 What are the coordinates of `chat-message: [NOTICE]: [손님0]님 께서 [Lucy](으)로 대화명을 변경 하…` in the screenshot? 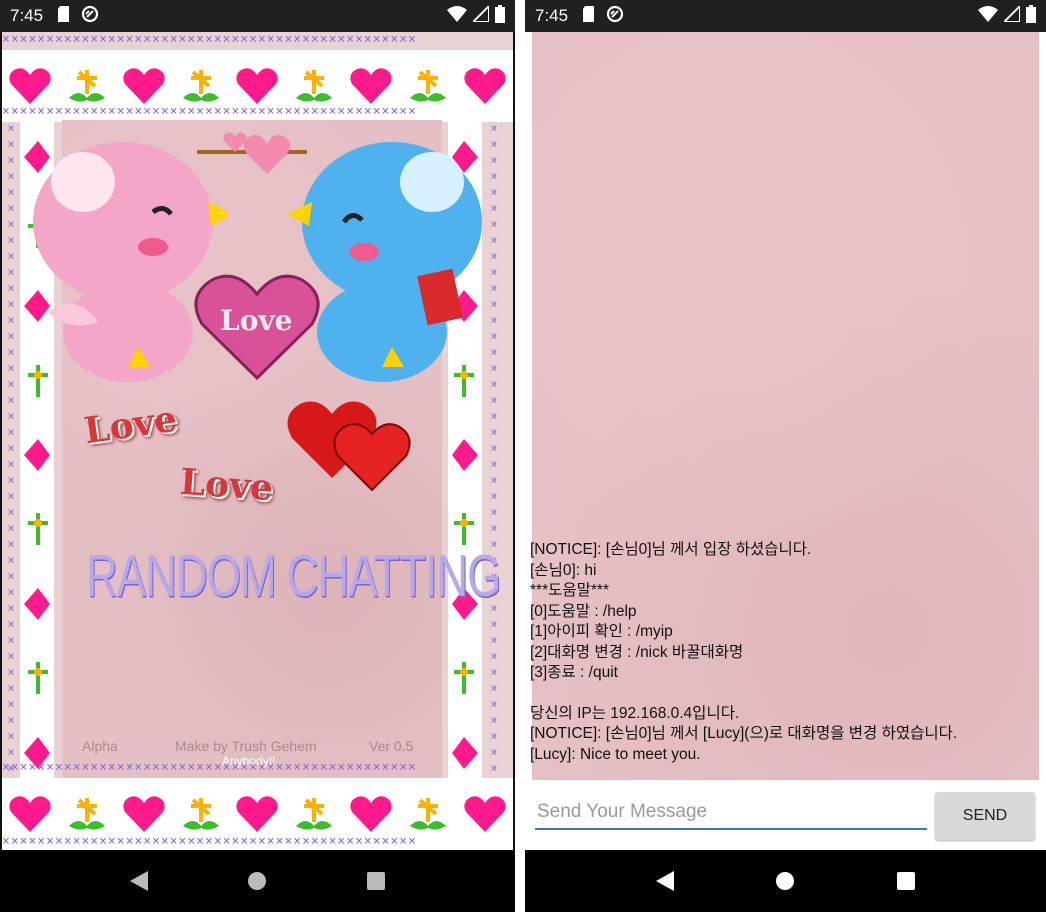 It's located at (744, 733).